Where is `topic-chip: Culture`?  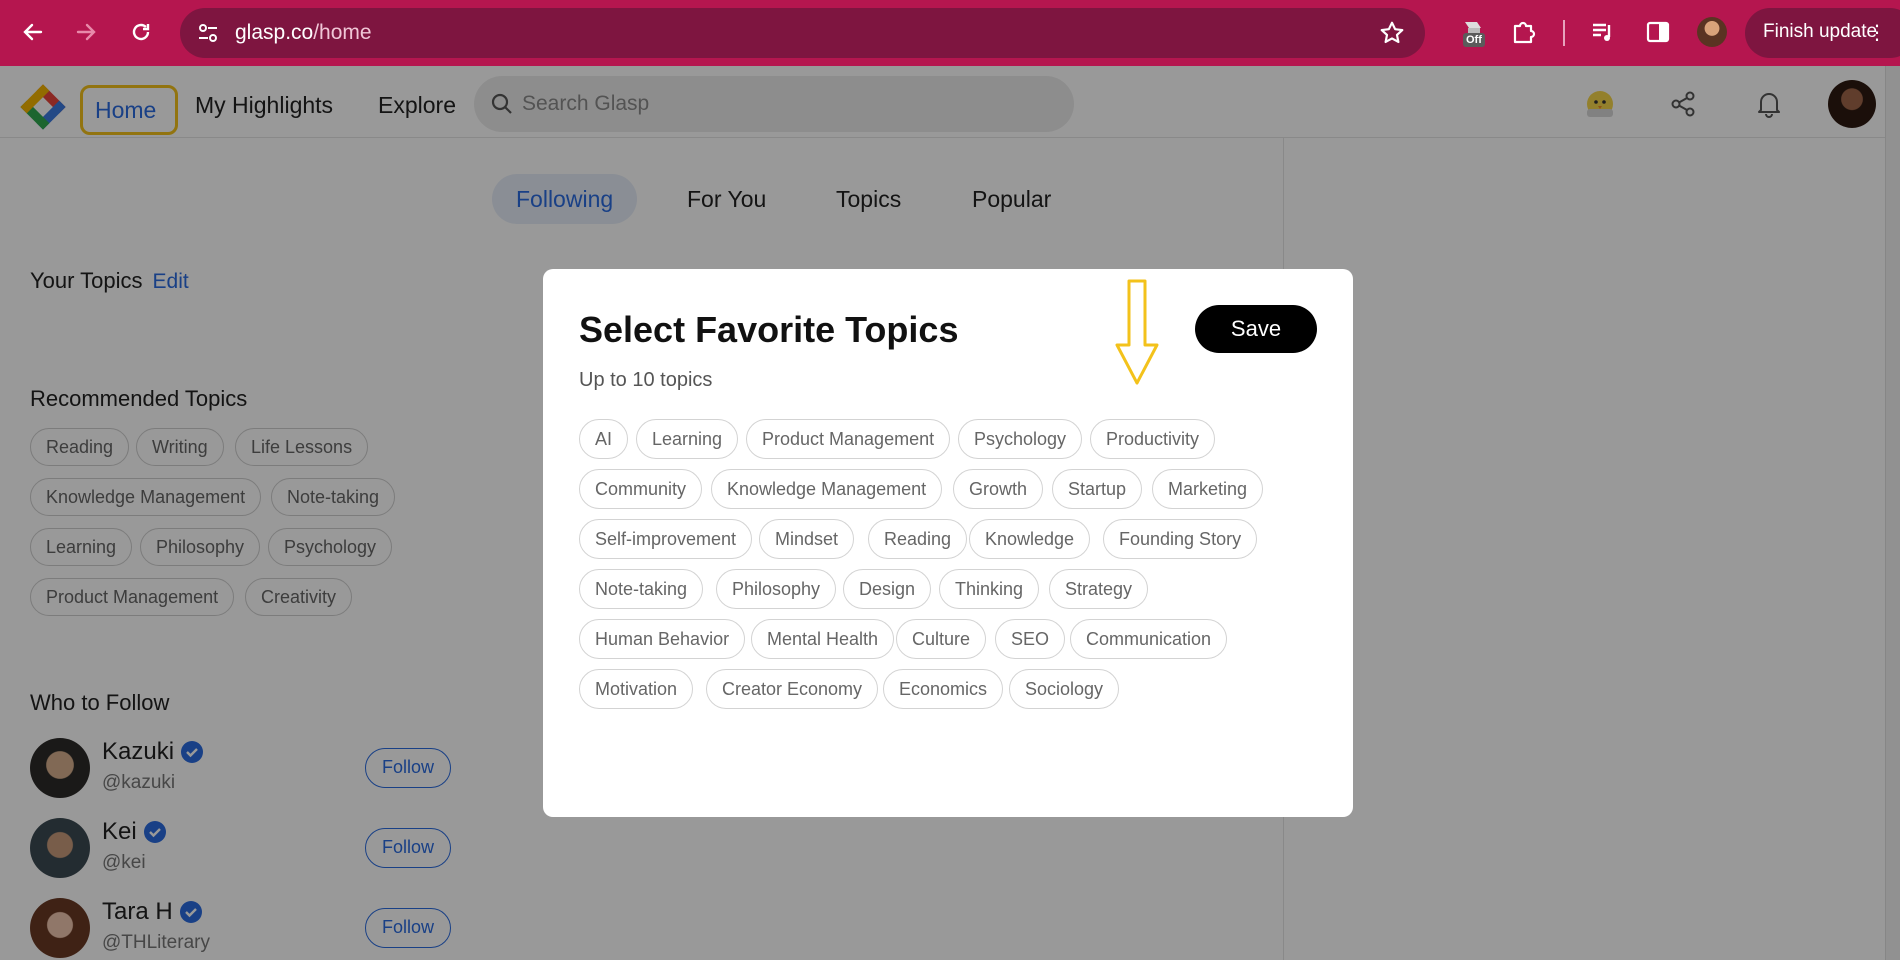 topic-chip: Culture is located at coordinates (941, 639).